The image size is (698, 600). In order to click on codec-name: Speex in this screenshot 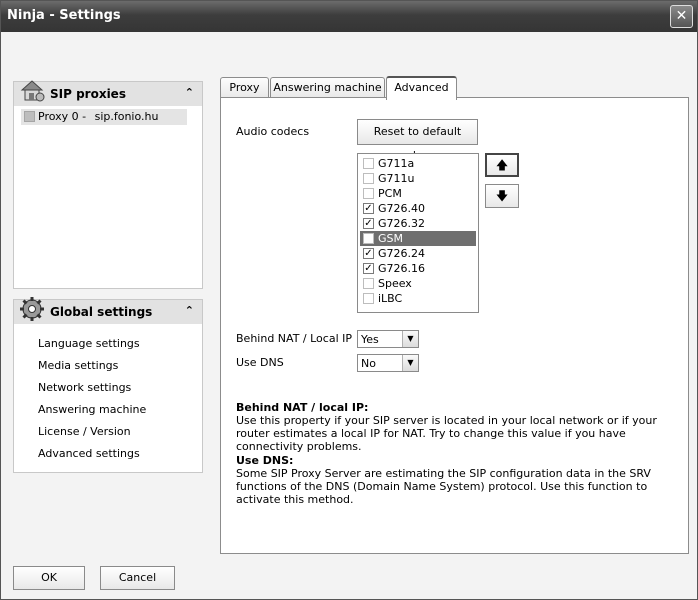, I will do `click(395, 283)`.